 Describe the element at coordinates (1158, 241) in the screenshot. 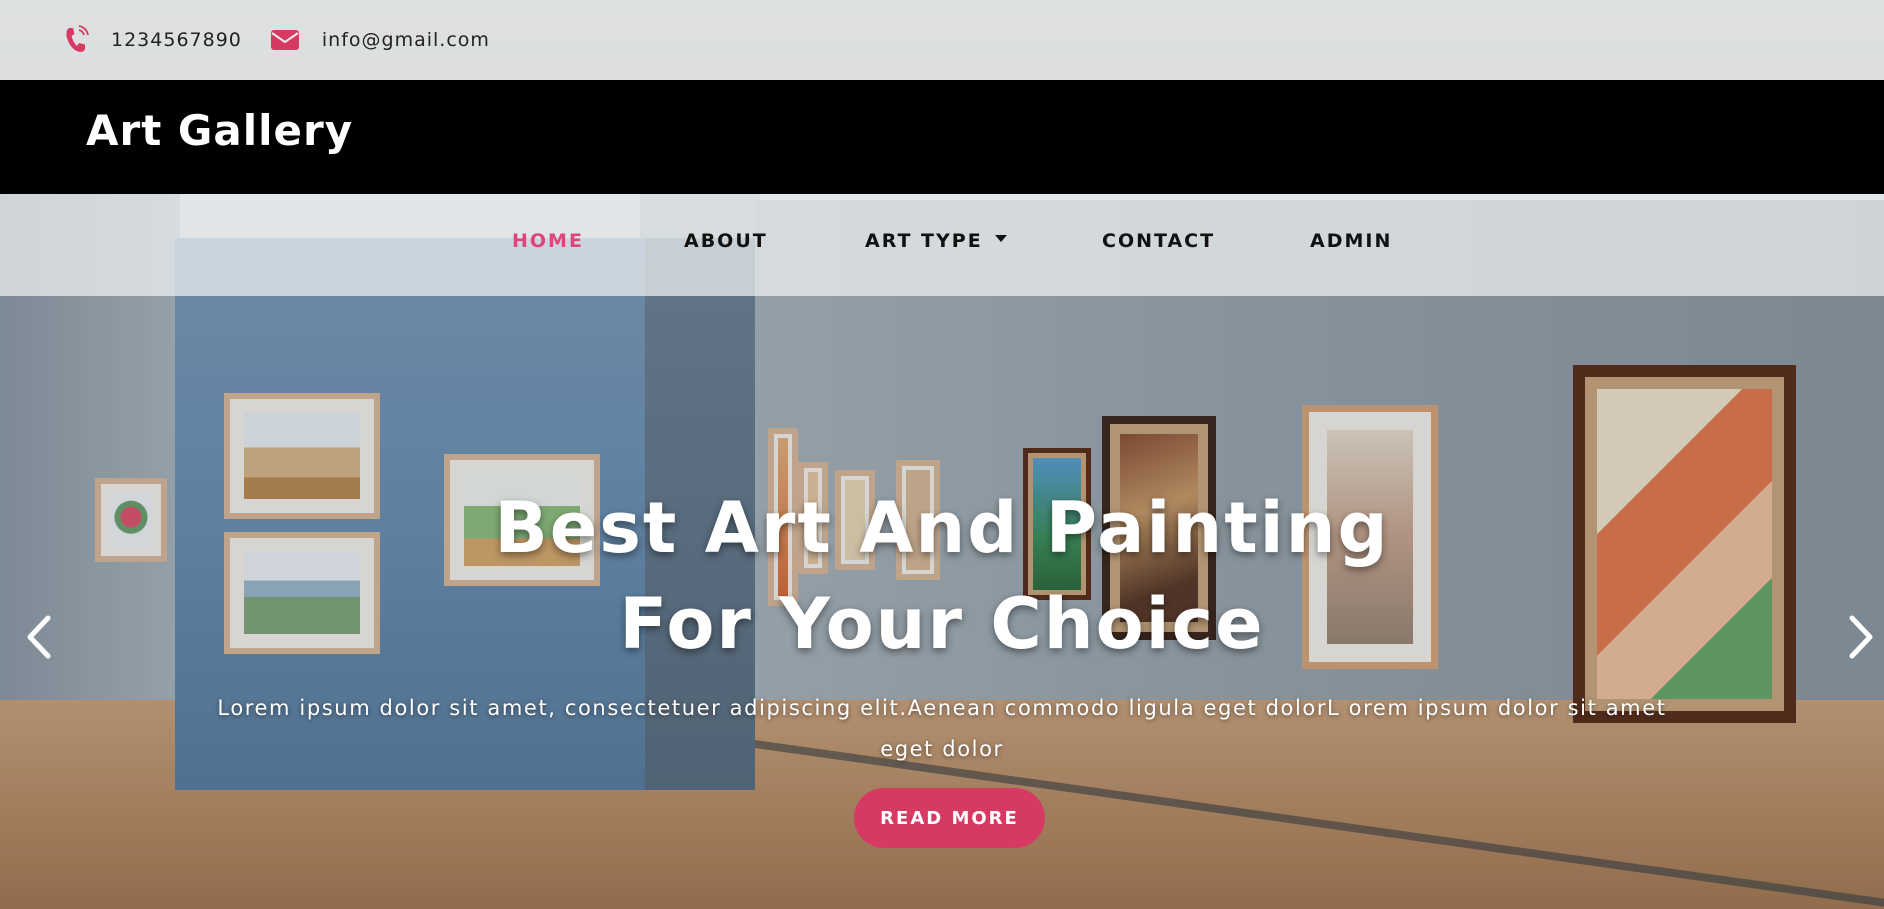

I see `nav-item-contact: CONTACT` at that location.